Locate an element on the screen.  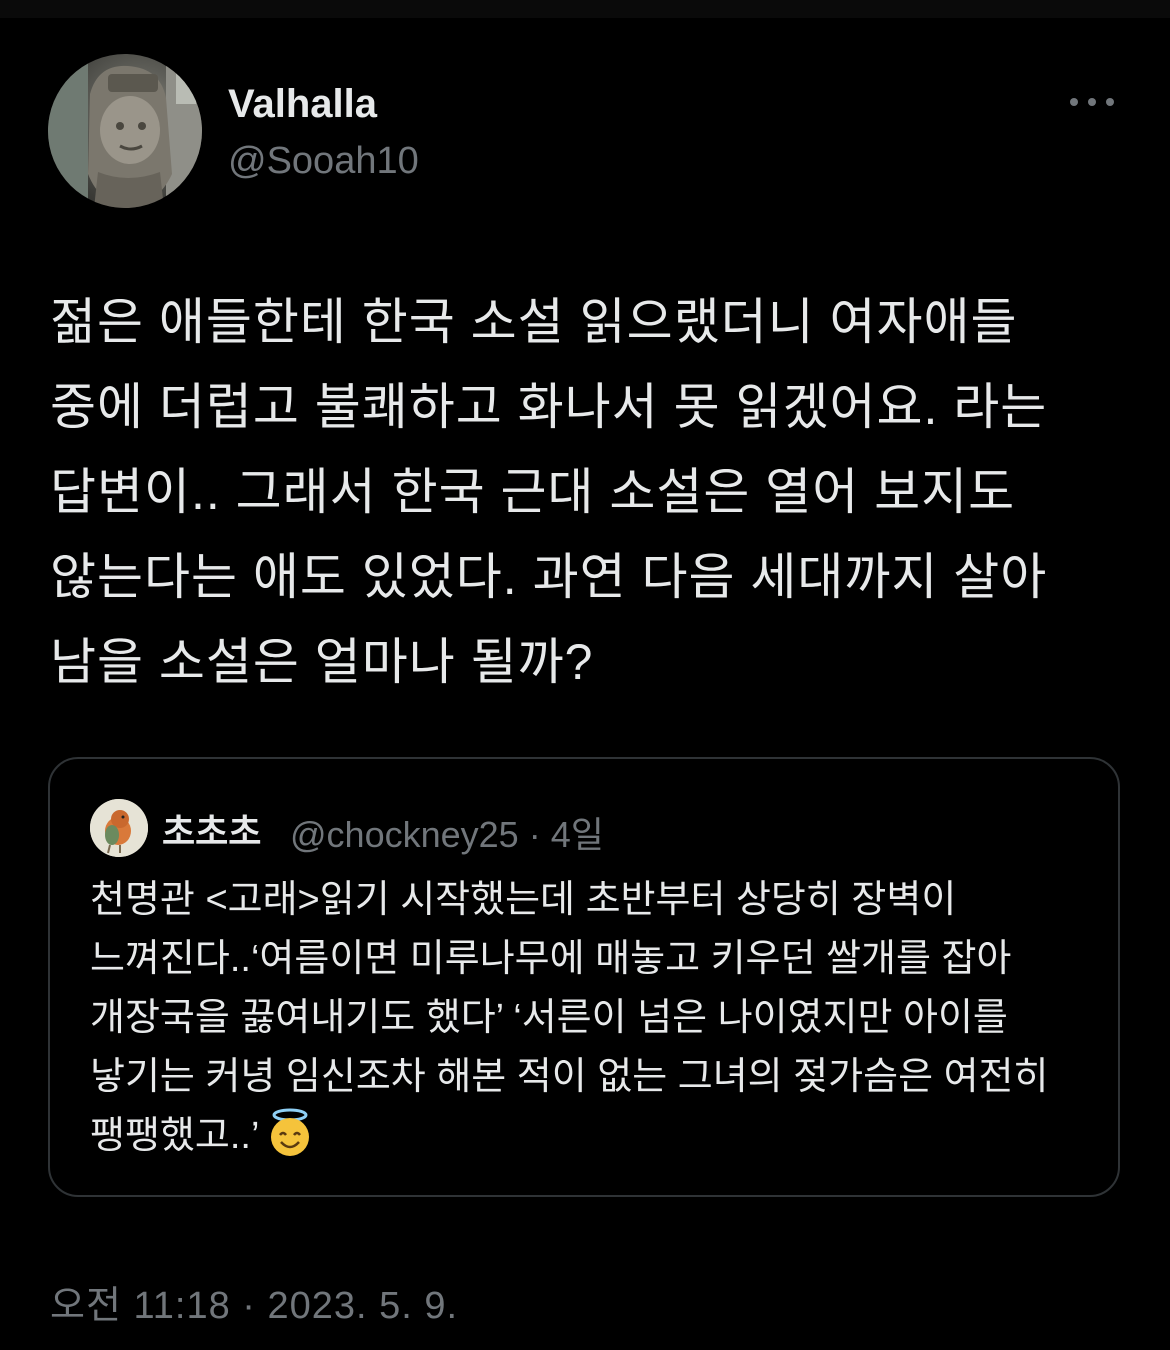
avatar is located at coordinates (125, 131).